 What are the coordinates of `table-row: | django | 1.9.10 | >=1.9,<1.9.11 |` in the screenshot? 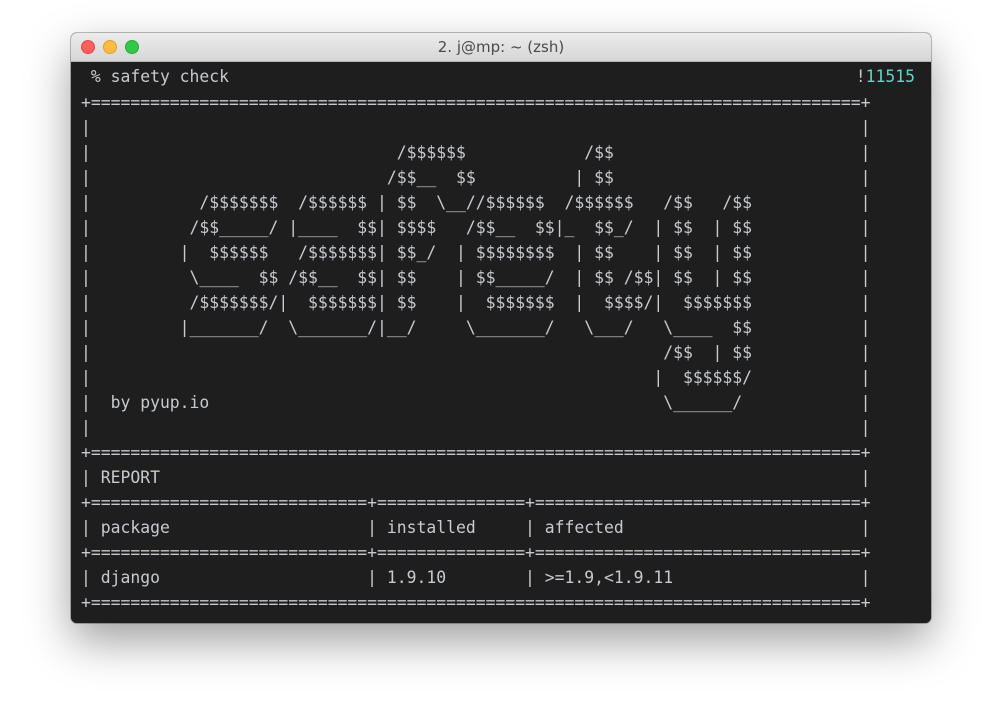 It's located at (476, 577).